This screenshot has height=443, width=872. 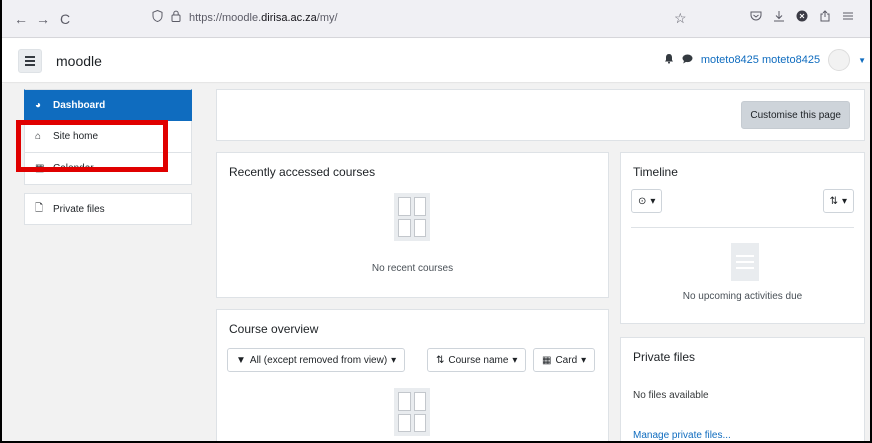 I want to click on block-title: Recently accessed courses, so click(x=302, y=172).